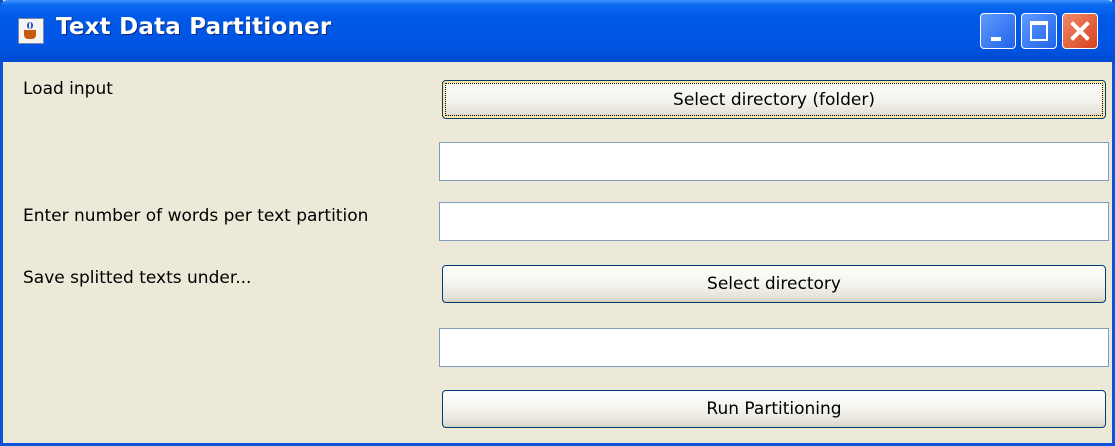  I want to click on words-per-partition-field, so click(774, 221).